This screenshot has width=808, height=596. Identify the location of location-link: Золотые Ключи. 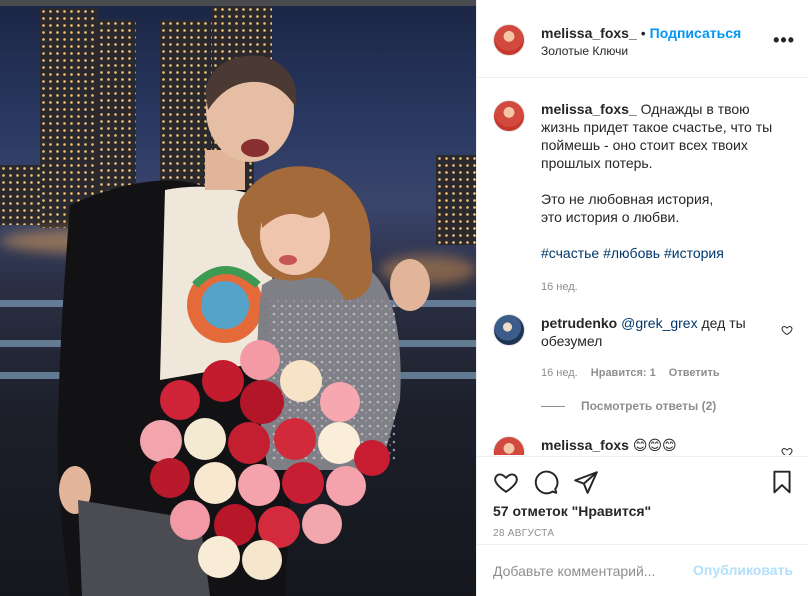
(584, 51).